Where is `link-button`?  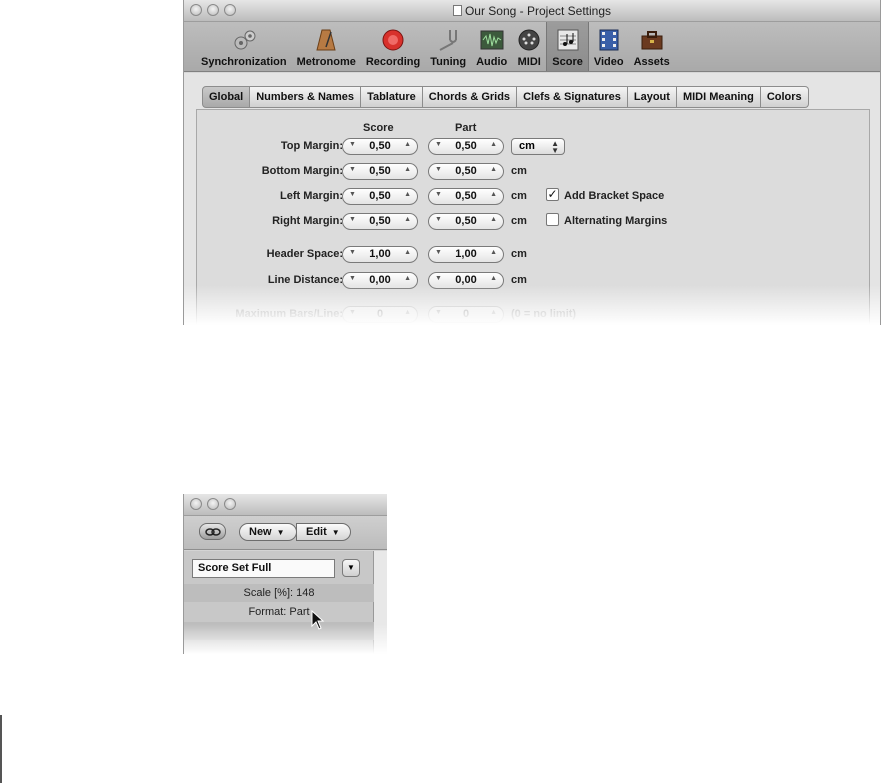
link-button is located at coordinates (212, 531).